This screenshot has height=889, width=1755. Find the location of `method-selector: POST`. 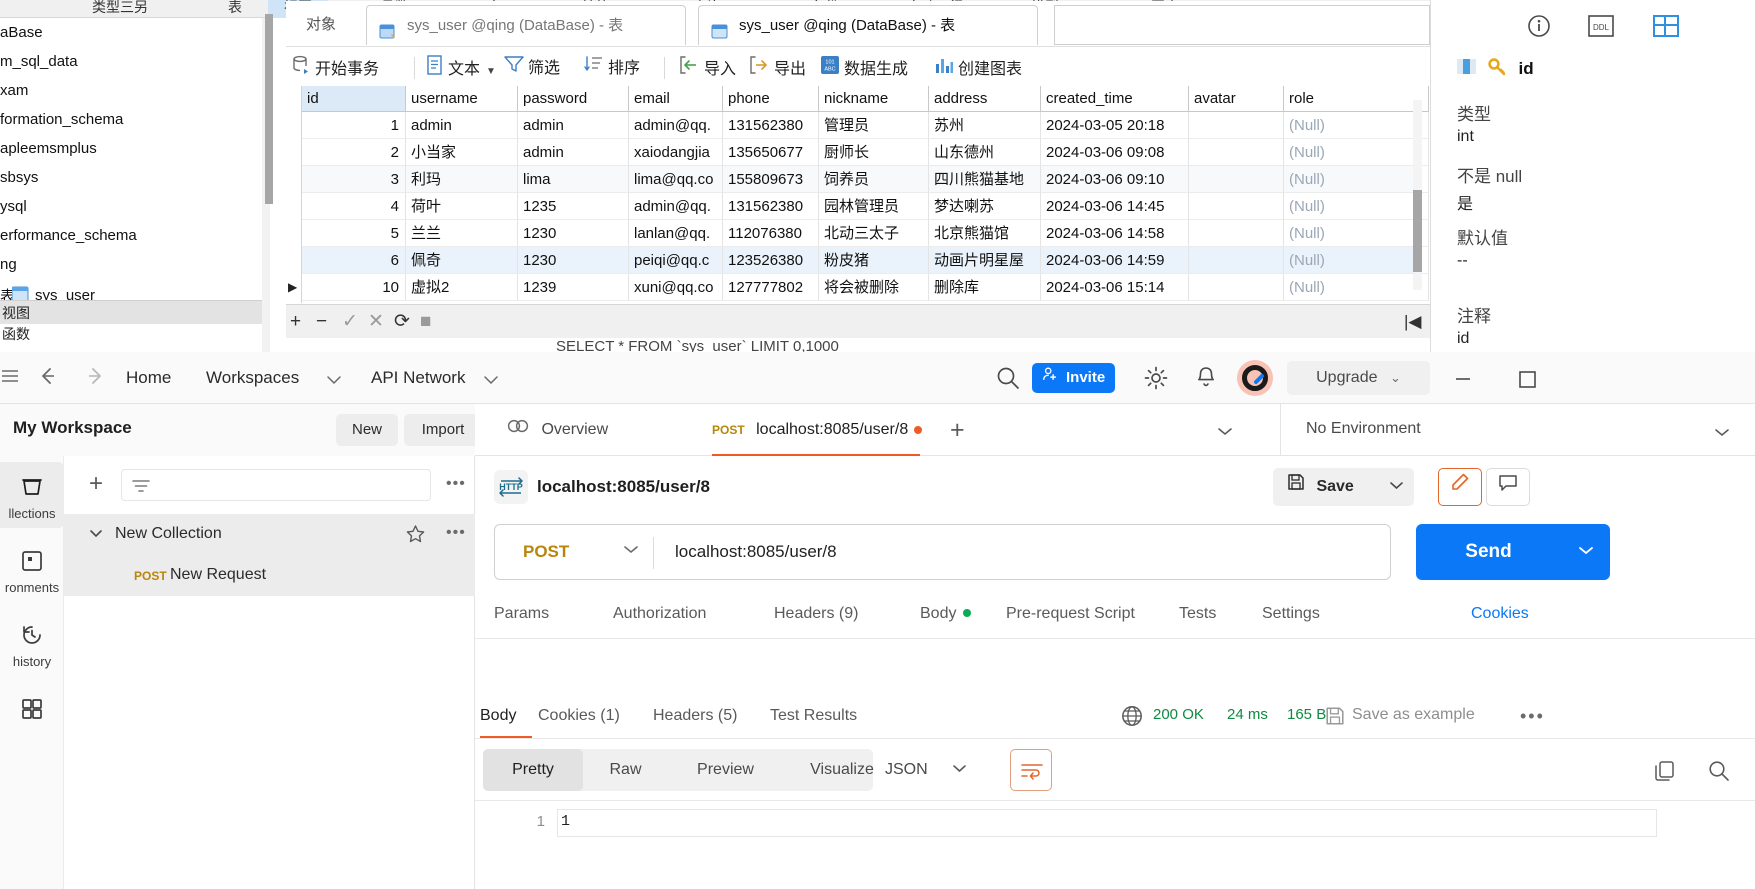

method-selector: POST is located at coordinates (546, 552).